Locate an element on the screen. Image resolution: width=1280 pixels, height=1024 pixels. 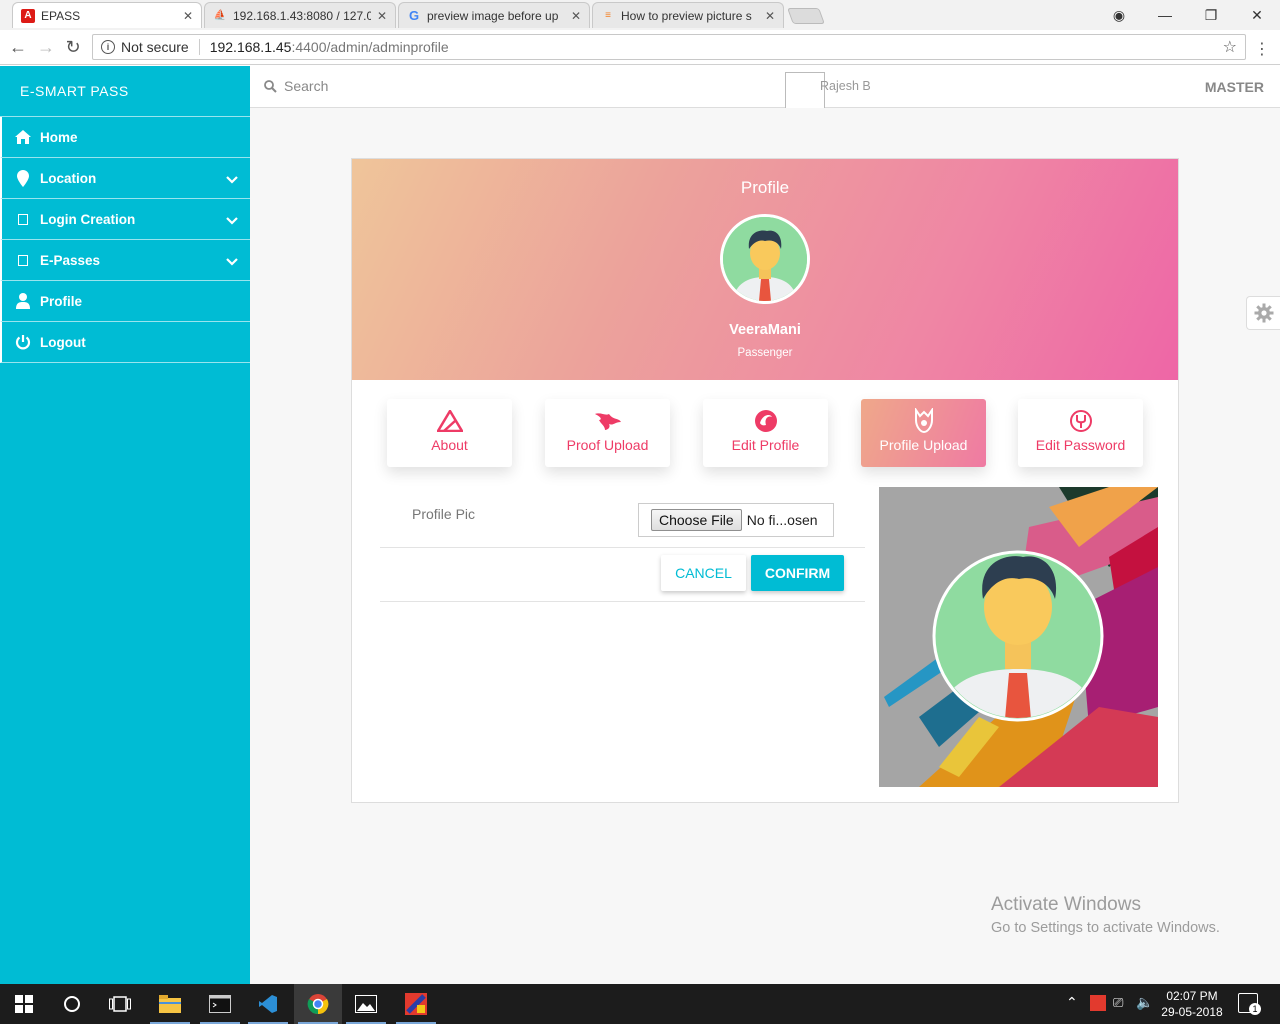
restore-icon: ❐ is located at coordinates (1211, 15).